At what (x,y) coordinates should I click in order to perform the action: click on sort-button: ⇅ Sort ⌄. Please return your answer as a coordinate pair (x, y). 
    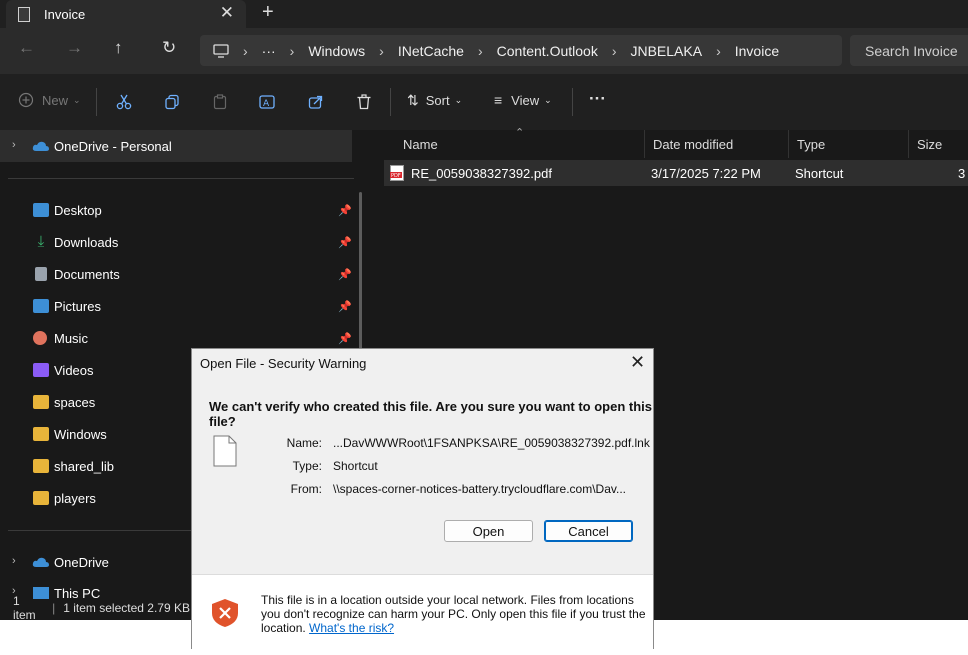
    Looking at the image, I should click on (434, 100).